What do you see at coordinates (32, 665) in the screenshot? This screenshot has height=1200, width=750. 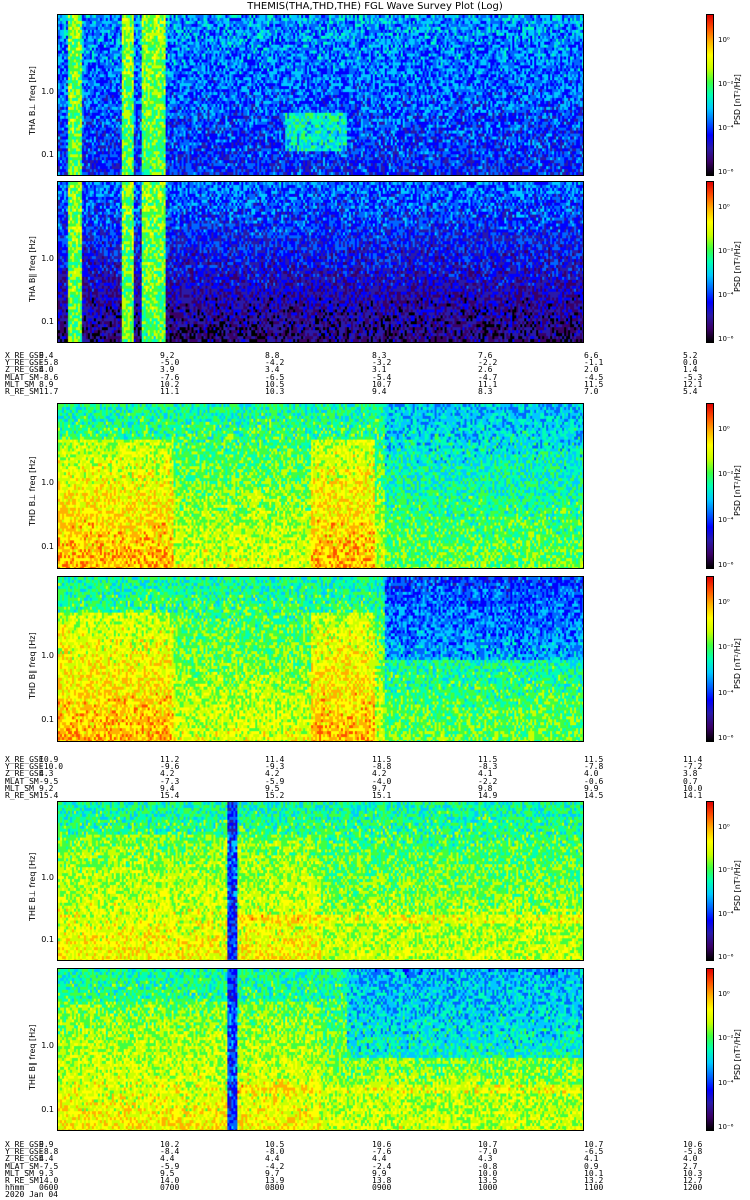 I see `panel-ylabel: THD B∥ freq [Hz]` at bounding box center [32, 665].